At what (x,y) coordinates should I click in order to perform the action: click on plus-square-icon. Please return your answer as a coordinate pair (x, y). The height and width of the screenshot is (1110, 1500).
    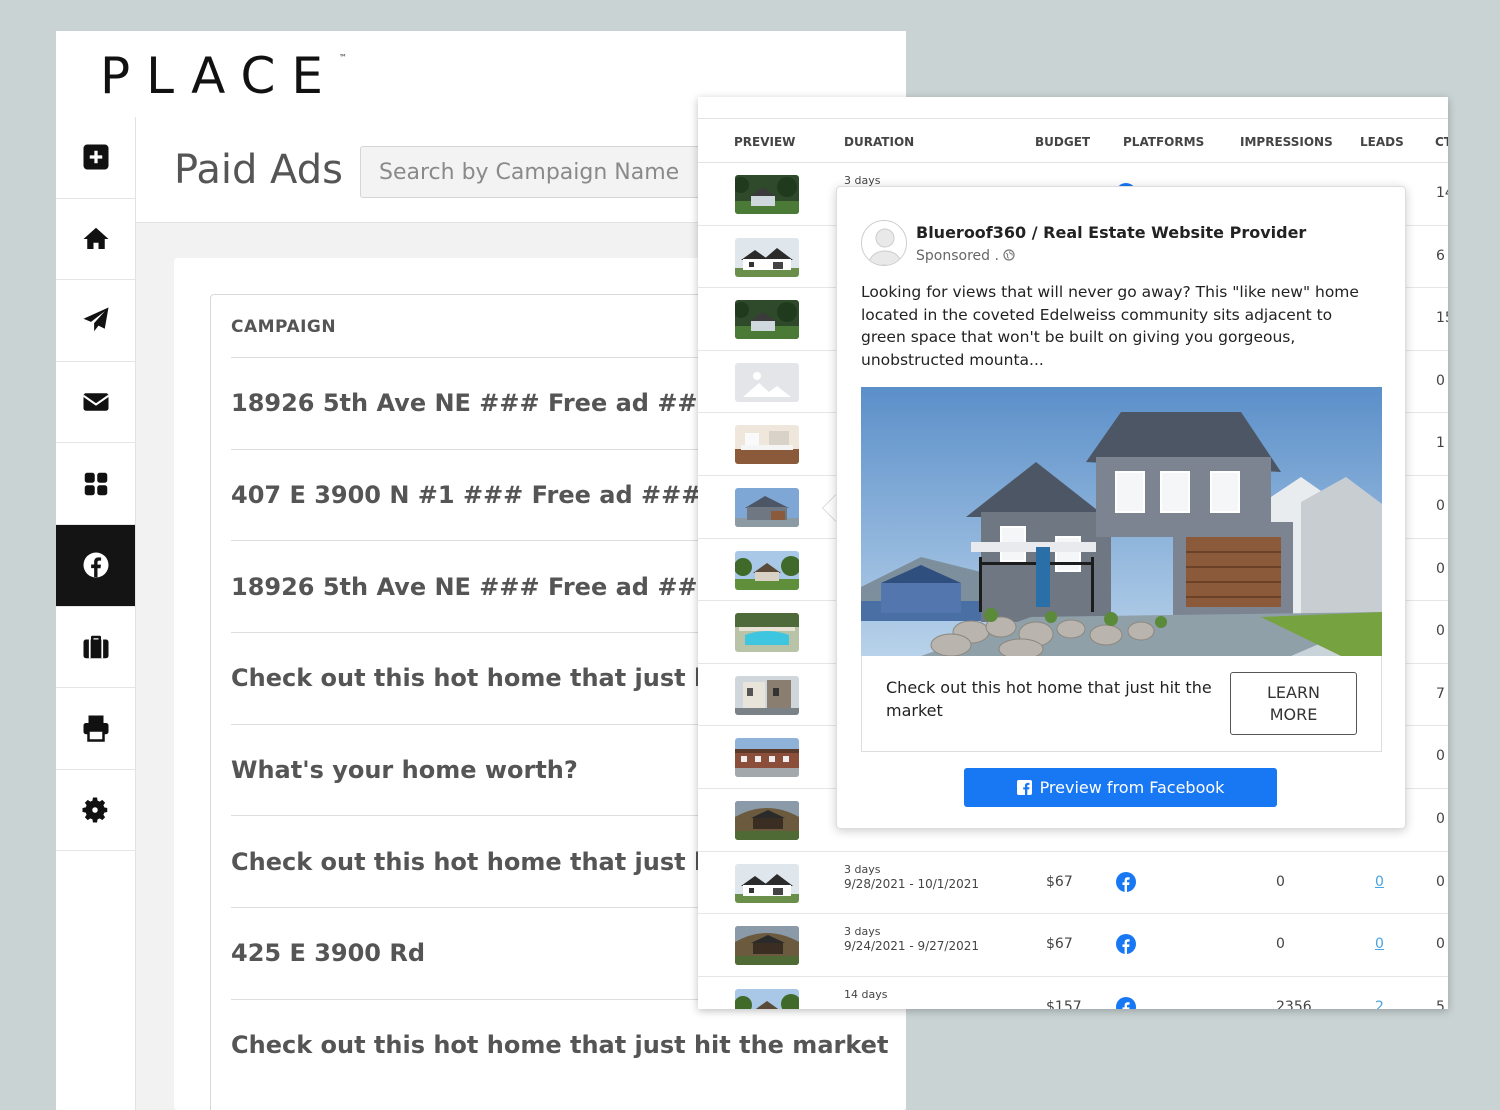
    Looking at the image, I should click on (95, 157).